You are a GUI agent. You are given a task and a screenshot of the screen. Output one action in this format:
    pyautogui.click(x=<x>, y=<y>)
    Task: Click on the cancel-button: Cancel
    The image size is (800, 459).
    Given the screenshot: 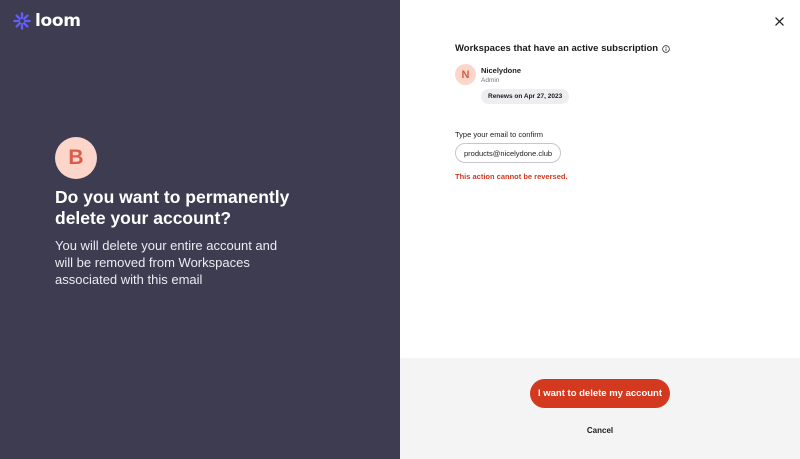 What is the action you would take?
    pyautogui.click(x=600, y=430)
    